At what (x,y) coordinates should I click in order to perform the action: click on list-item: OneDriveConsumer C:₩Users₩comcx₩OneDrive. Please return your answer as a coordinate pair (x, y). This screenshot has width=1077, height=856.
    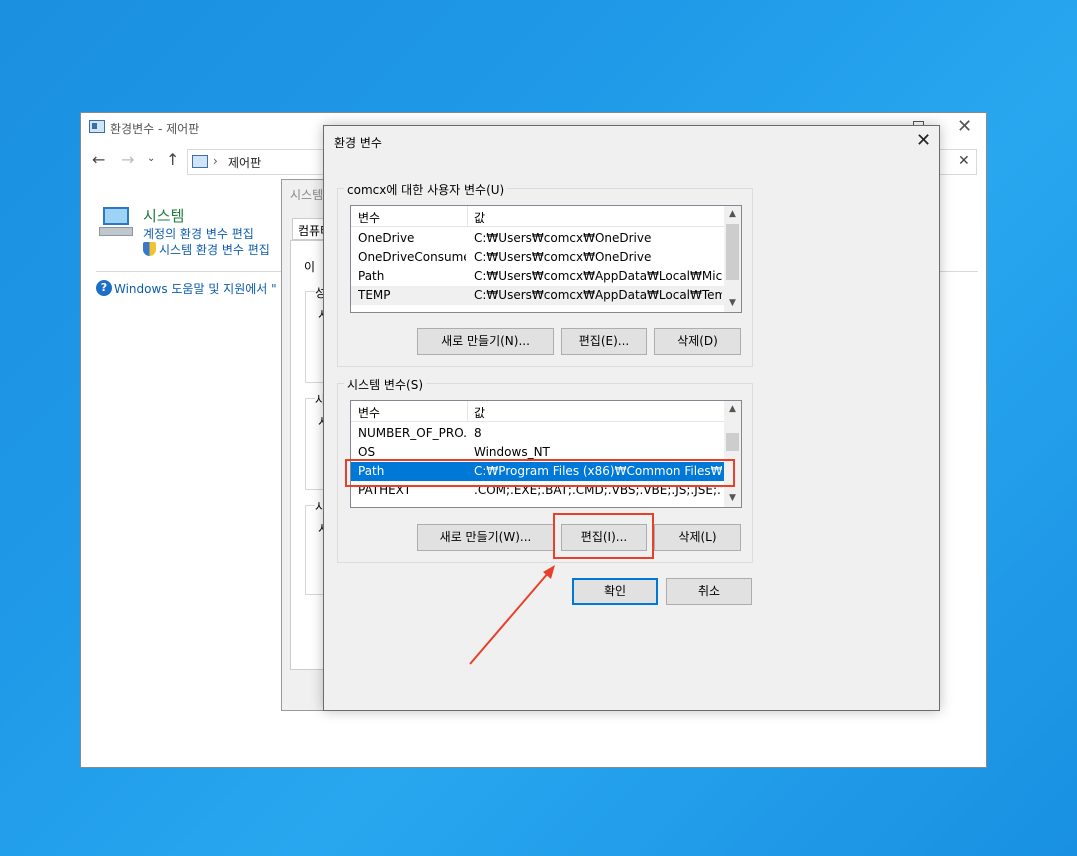
    Looking at the image, I should click on (537, 257).